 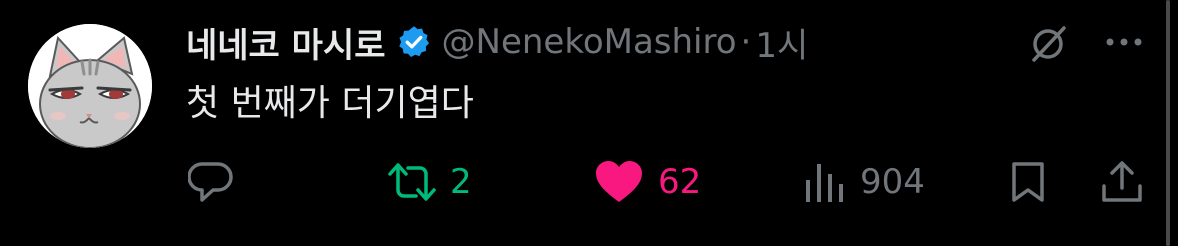 I want to click on more-button, so click(x=1124, y=42).